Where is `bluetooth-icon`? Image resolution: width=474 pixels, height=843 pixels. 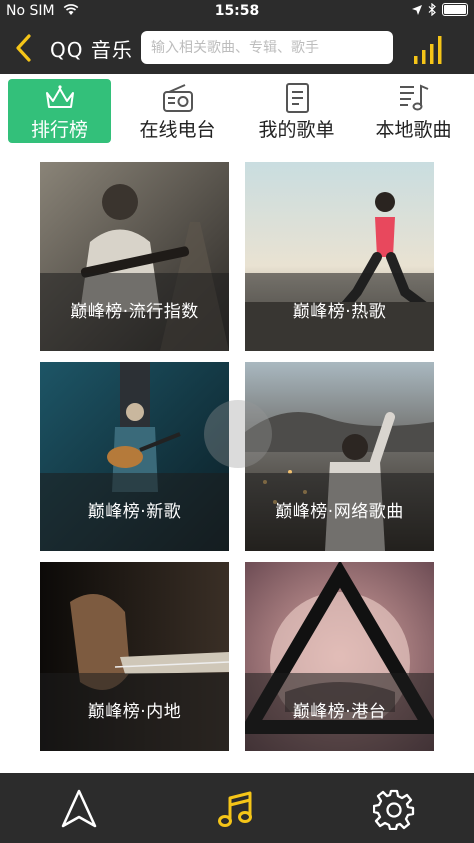
bluetooth-icon is located at coordinates (432, 9).